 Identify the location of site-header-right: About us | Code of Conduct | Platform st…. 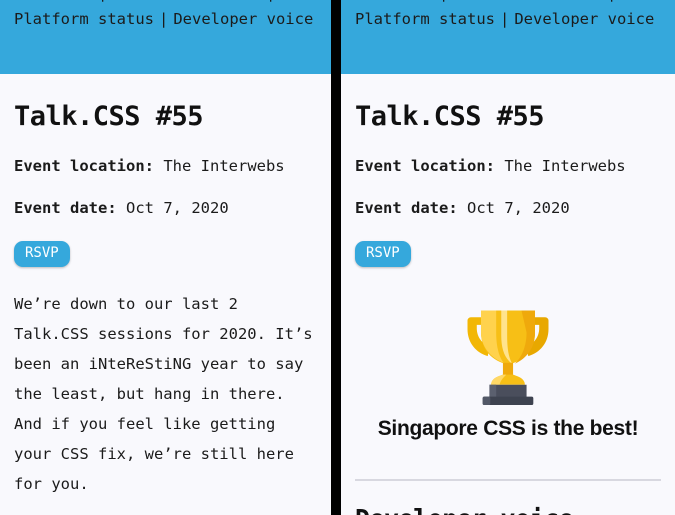
(508, 37).